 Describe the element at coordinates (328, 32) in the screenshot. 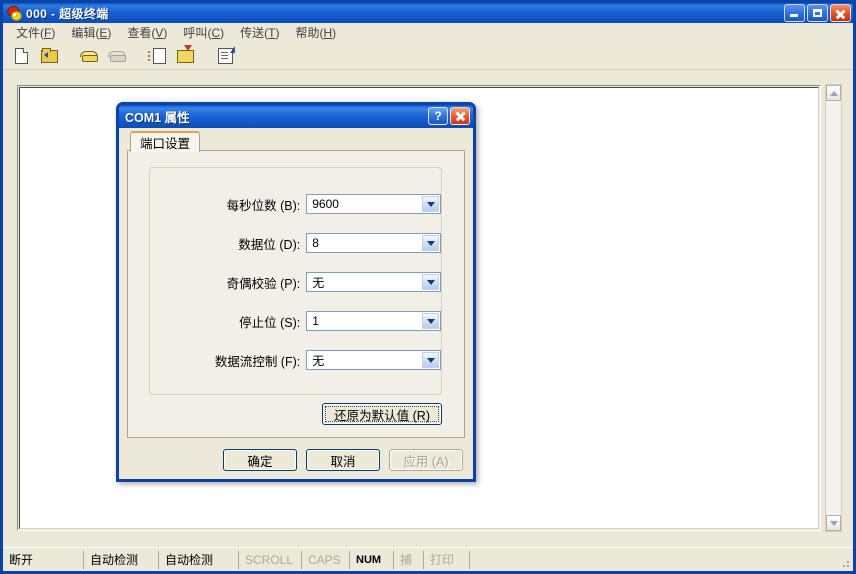

I see `menu-mnemonic-help: H` at that location.